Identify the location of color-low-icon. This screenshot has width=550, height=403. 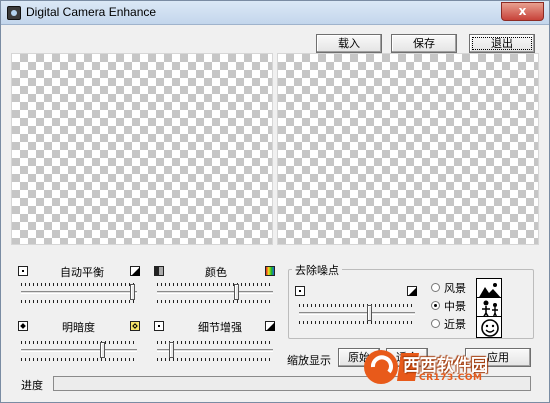
(159, 271).